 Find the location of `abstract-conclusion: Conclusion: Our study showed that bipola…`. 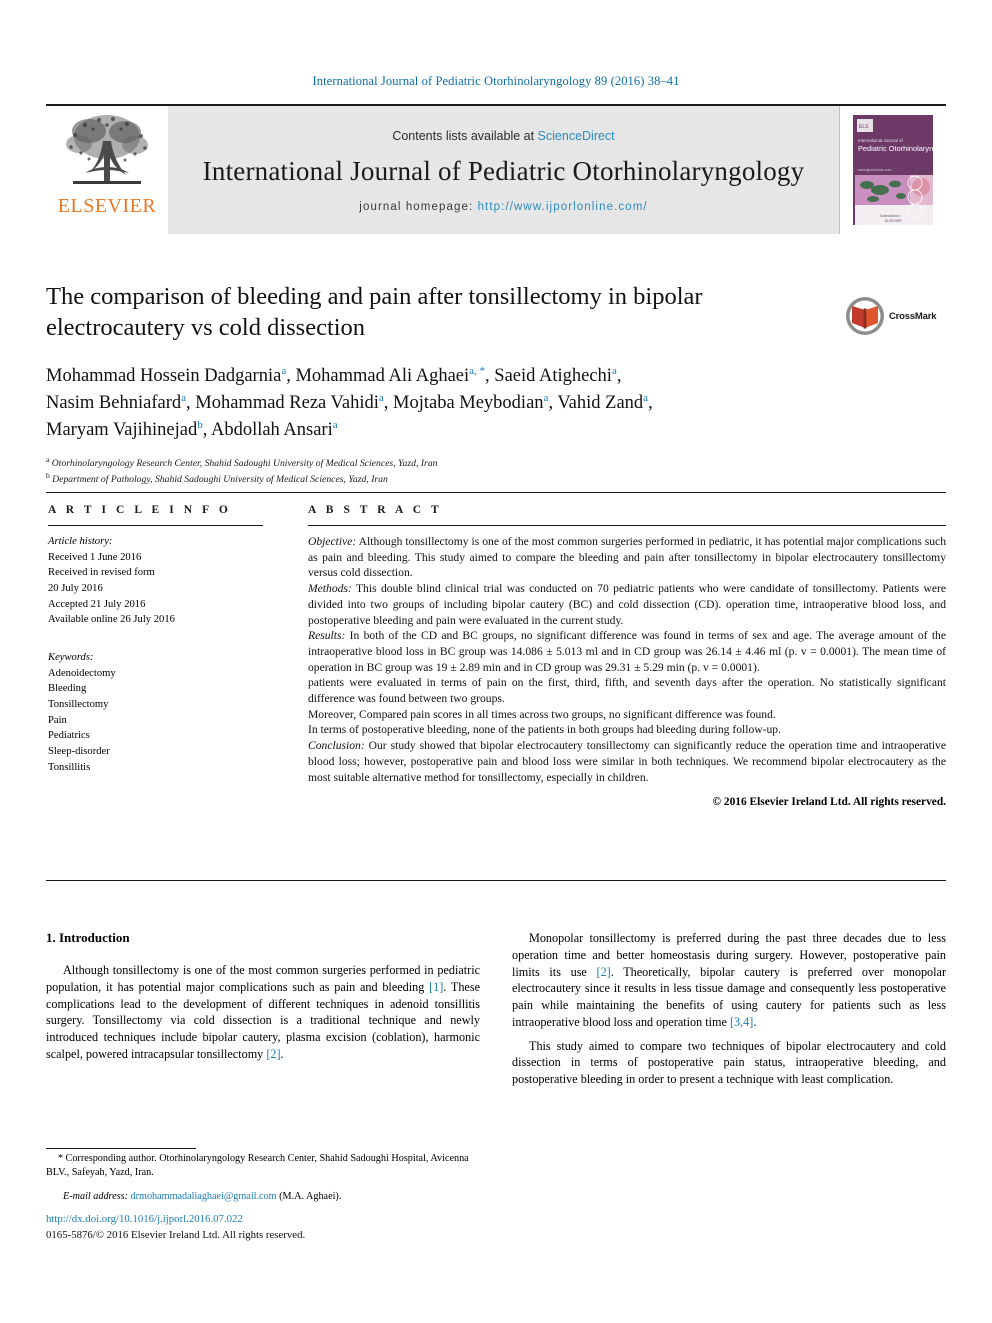

abstract-conclusion: Conclusion: Our study showed that bipola… is located at coordinates (627, 761).